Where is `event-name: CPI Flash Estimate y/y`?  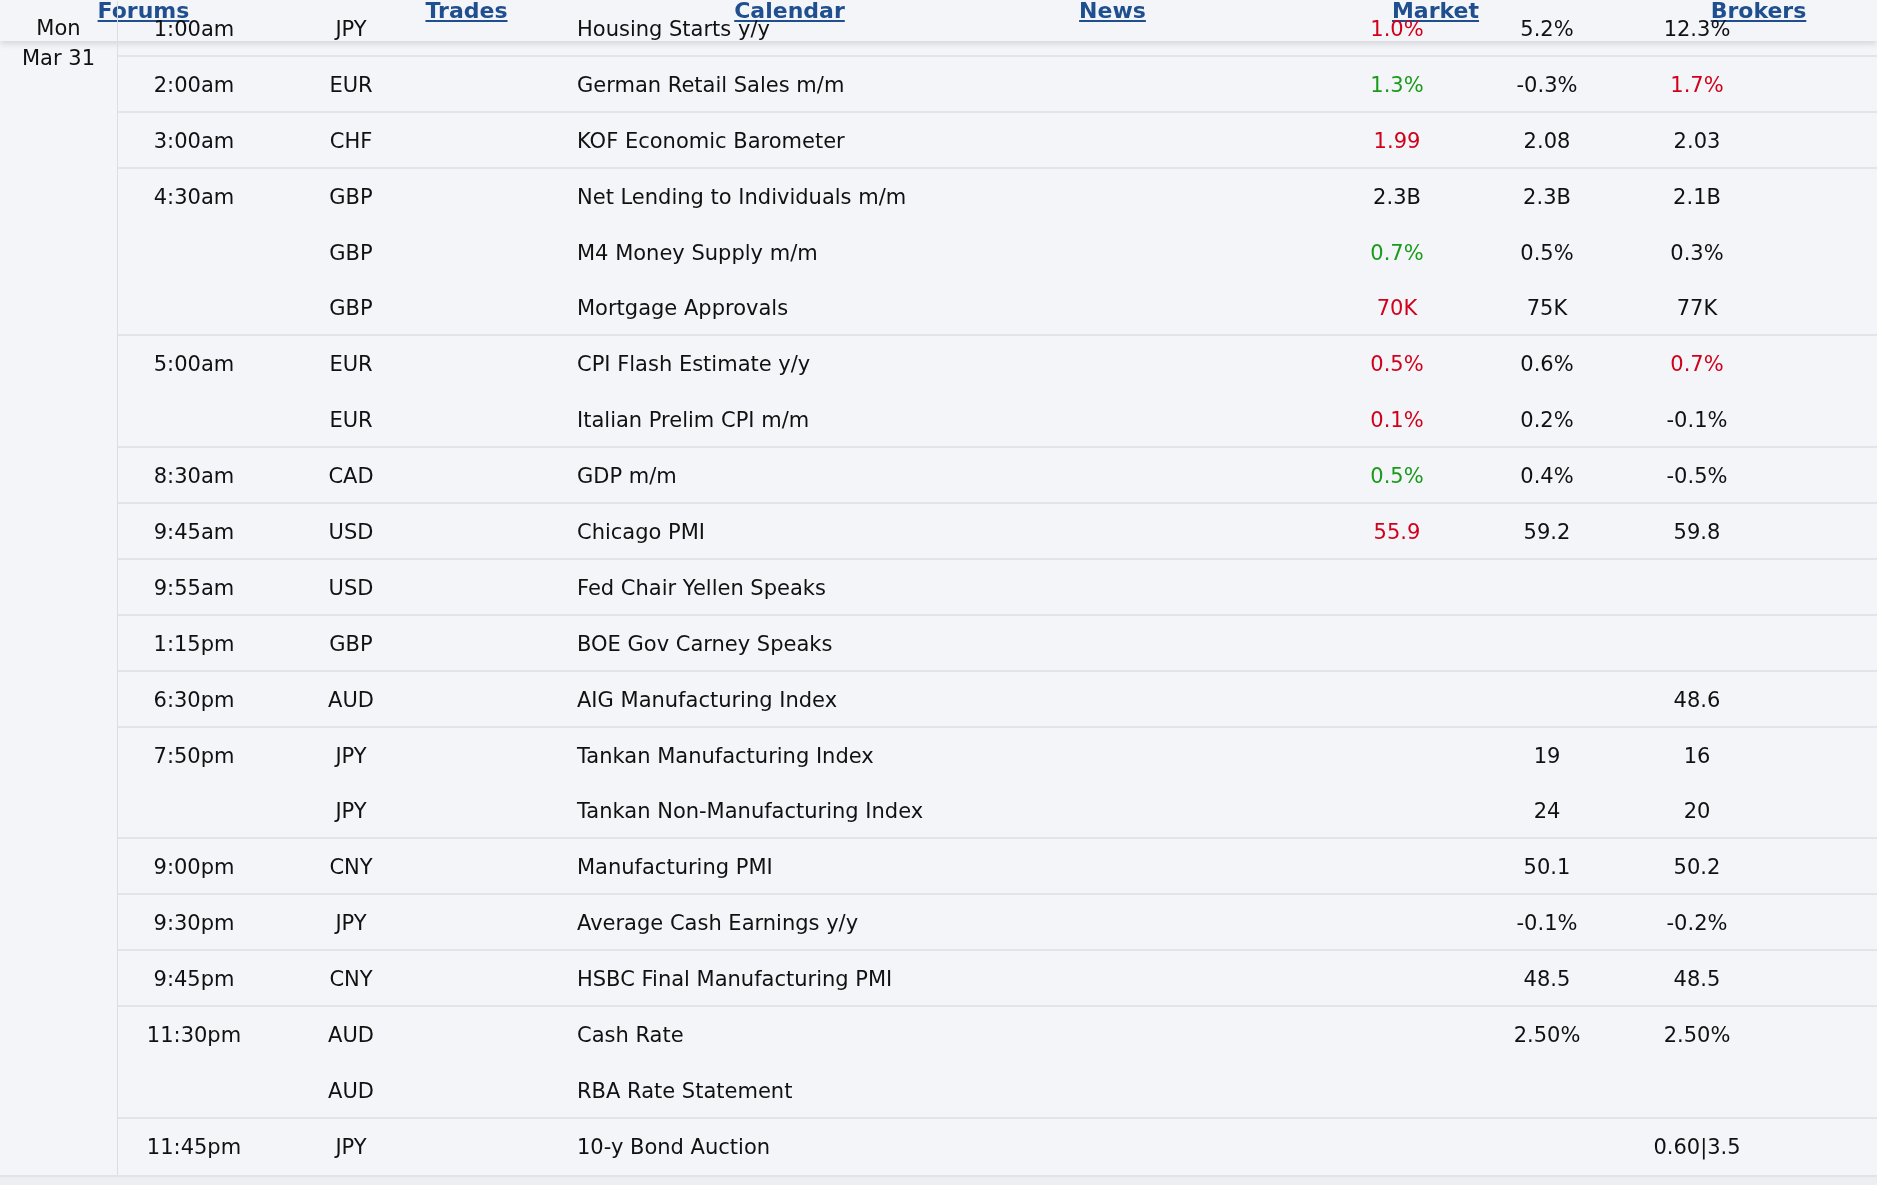 event-name: CPI Flash Estimate y/y is located at coordinates (694, 364).